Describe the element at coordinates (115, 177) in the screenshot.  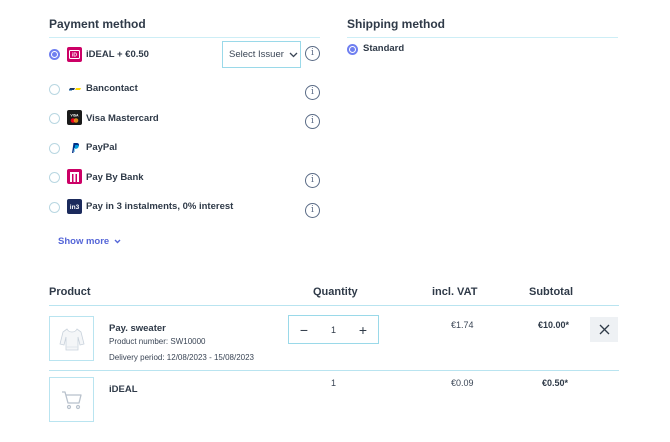
I see `payment-label-pay-by-bank: Pay By Bank` at that location.